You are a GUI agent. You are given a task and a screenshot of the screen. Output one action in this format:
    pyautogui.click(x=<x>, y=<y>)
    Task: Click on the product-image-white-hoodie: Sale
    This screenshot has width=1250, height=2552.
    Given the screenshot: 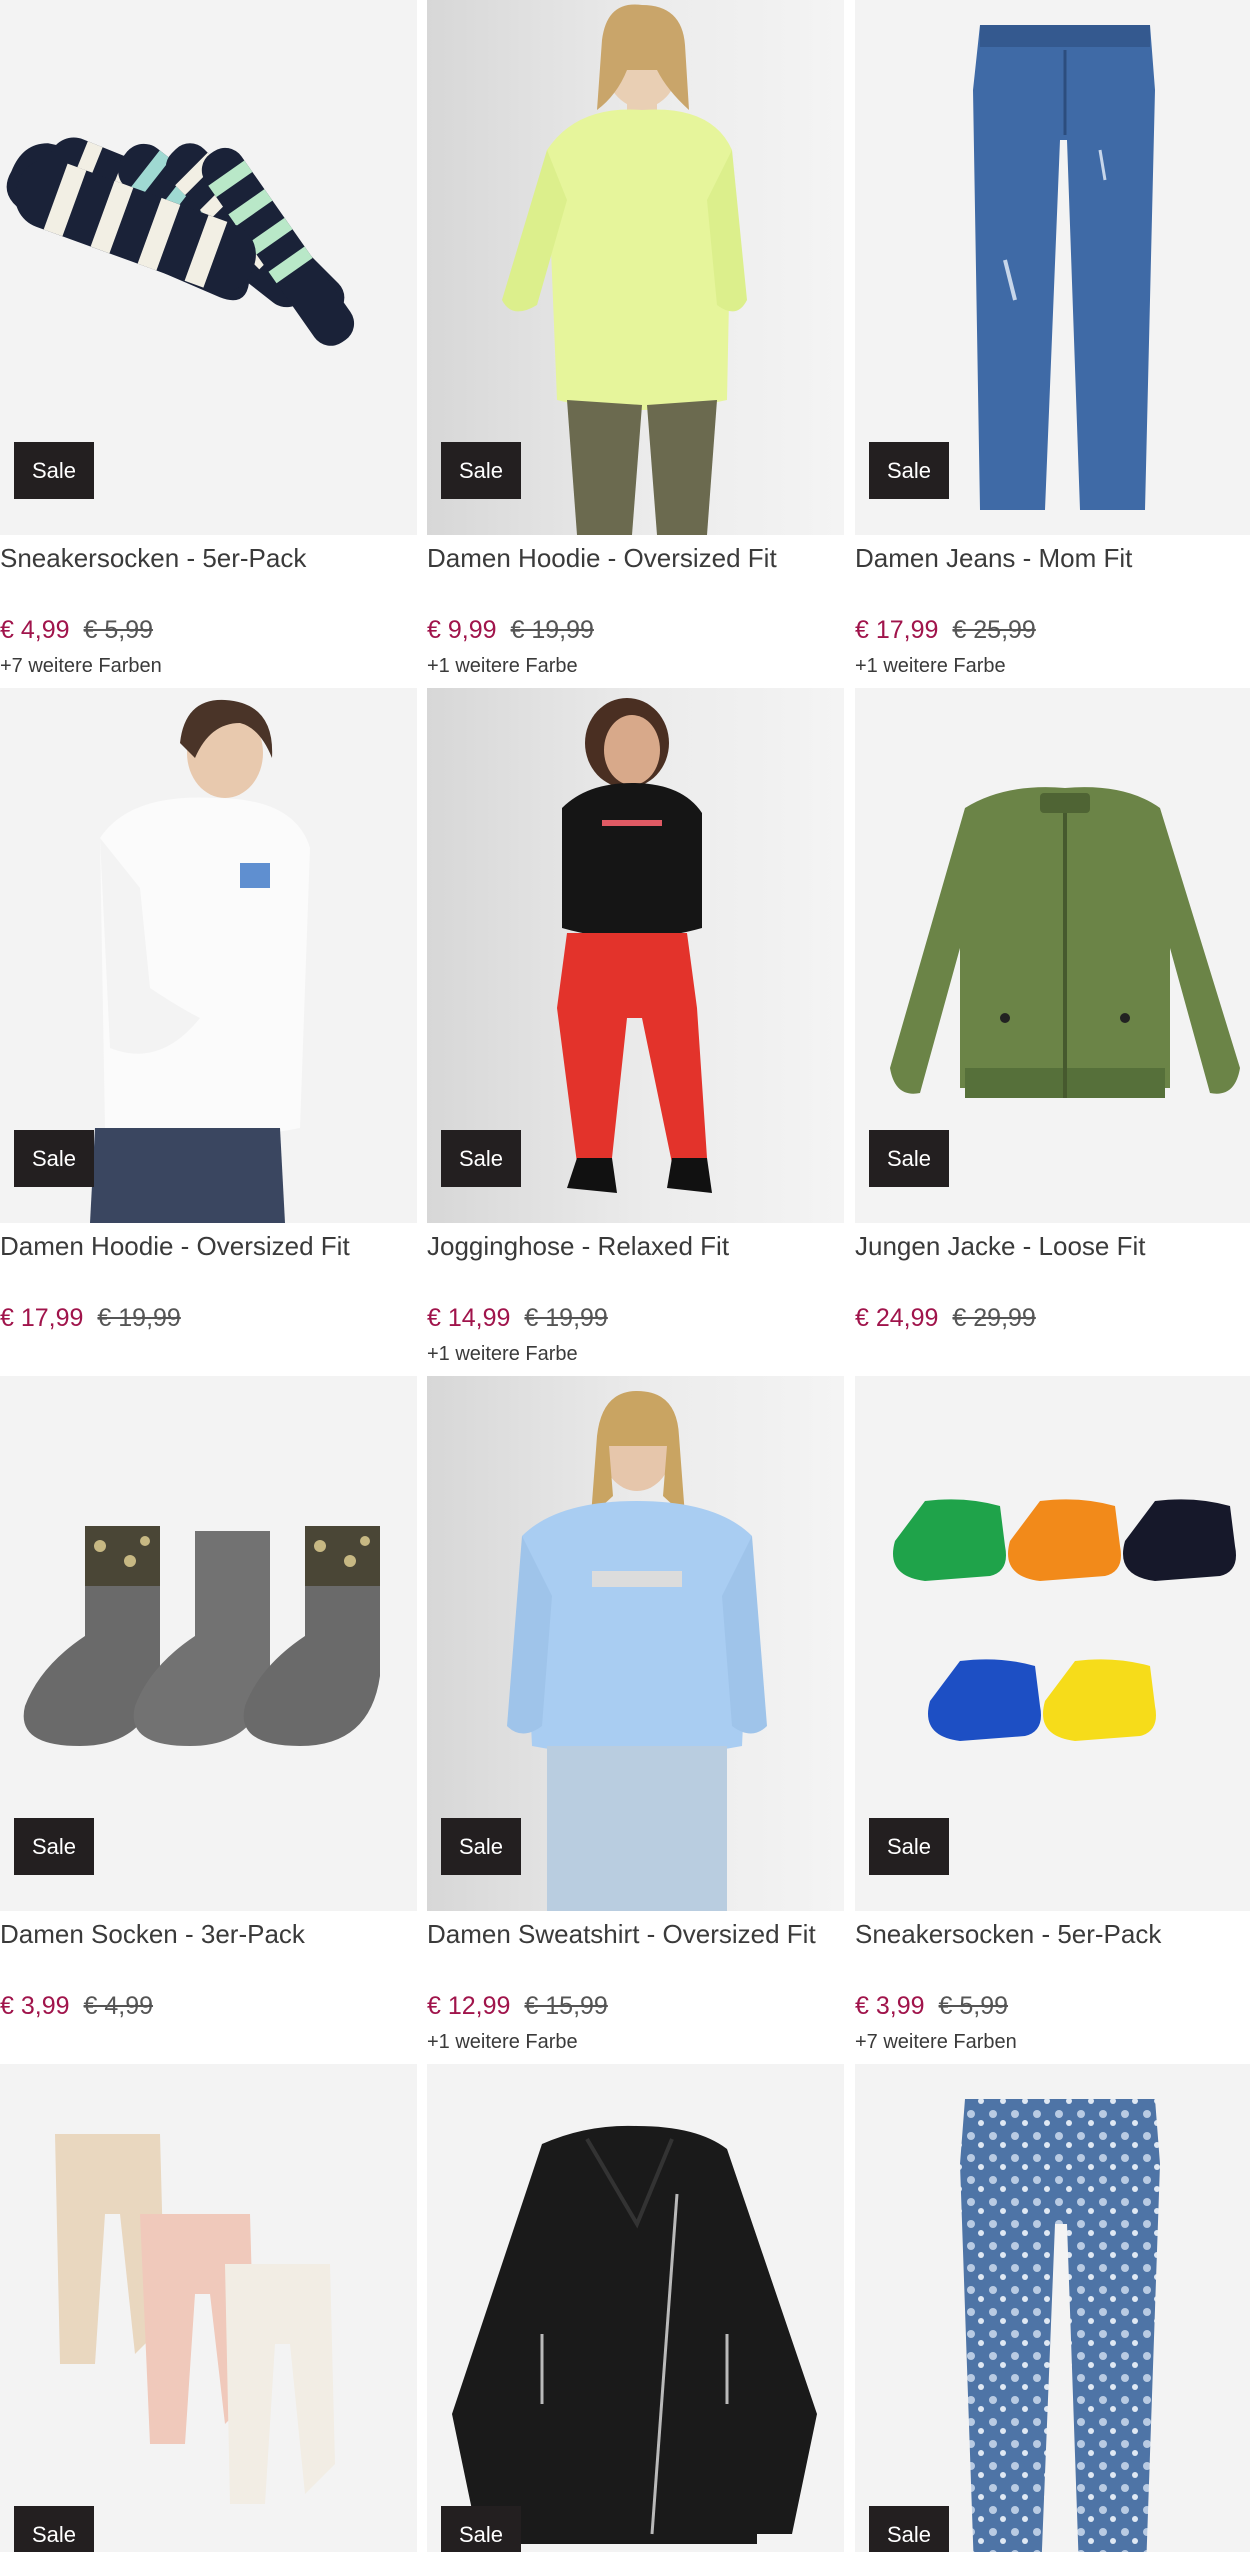 What is the action you would take?
    pyautogui.click(x=208, y=955)
    